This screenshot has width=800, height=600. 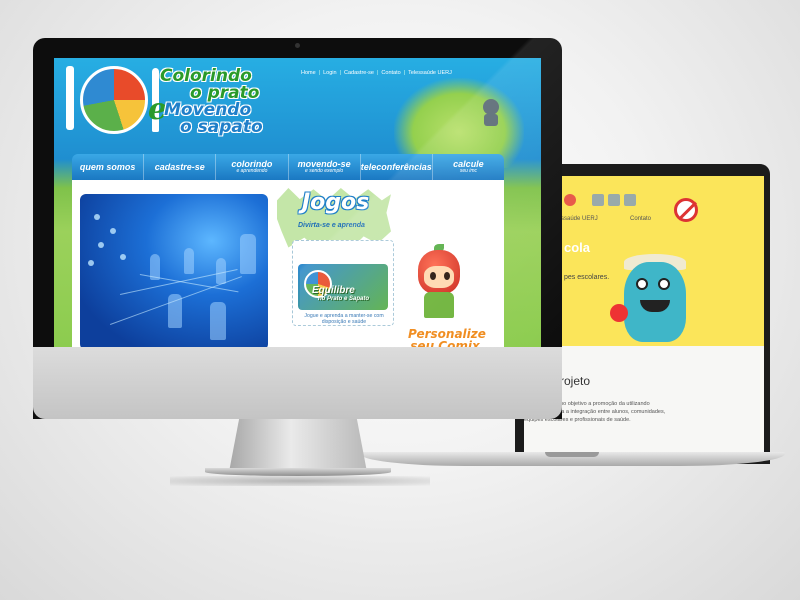 I want to click on no-mosquito-icon, so click(x=686, y=210).